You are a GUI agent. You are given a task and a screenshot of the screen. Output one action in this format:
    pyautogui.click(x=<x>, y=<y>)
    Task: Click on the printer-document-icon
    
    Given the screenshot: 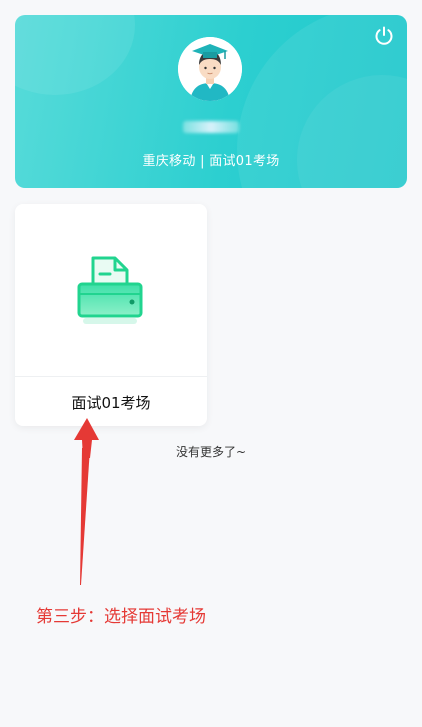 What is the action you would take?
    pyautogui.click(x=111, y=293)
    